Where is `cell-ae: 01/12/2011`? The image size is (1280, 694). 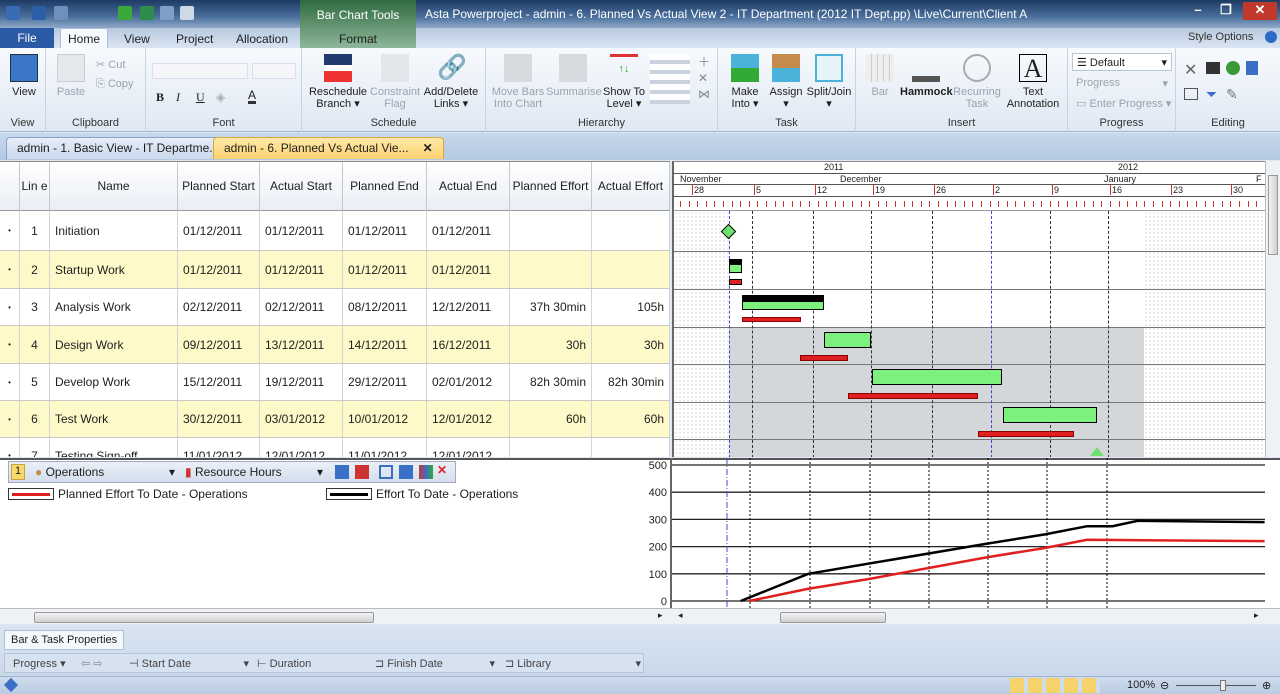
cell-ae: 01/12/2011 is located at coordinates (468, 230).